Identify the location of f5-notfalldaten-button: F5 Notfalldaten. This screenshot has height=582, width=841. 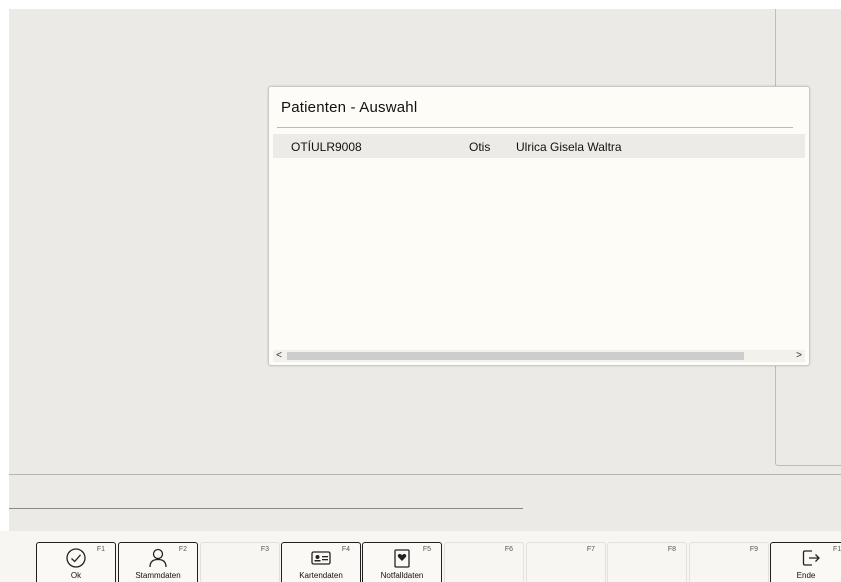
(402, 562).